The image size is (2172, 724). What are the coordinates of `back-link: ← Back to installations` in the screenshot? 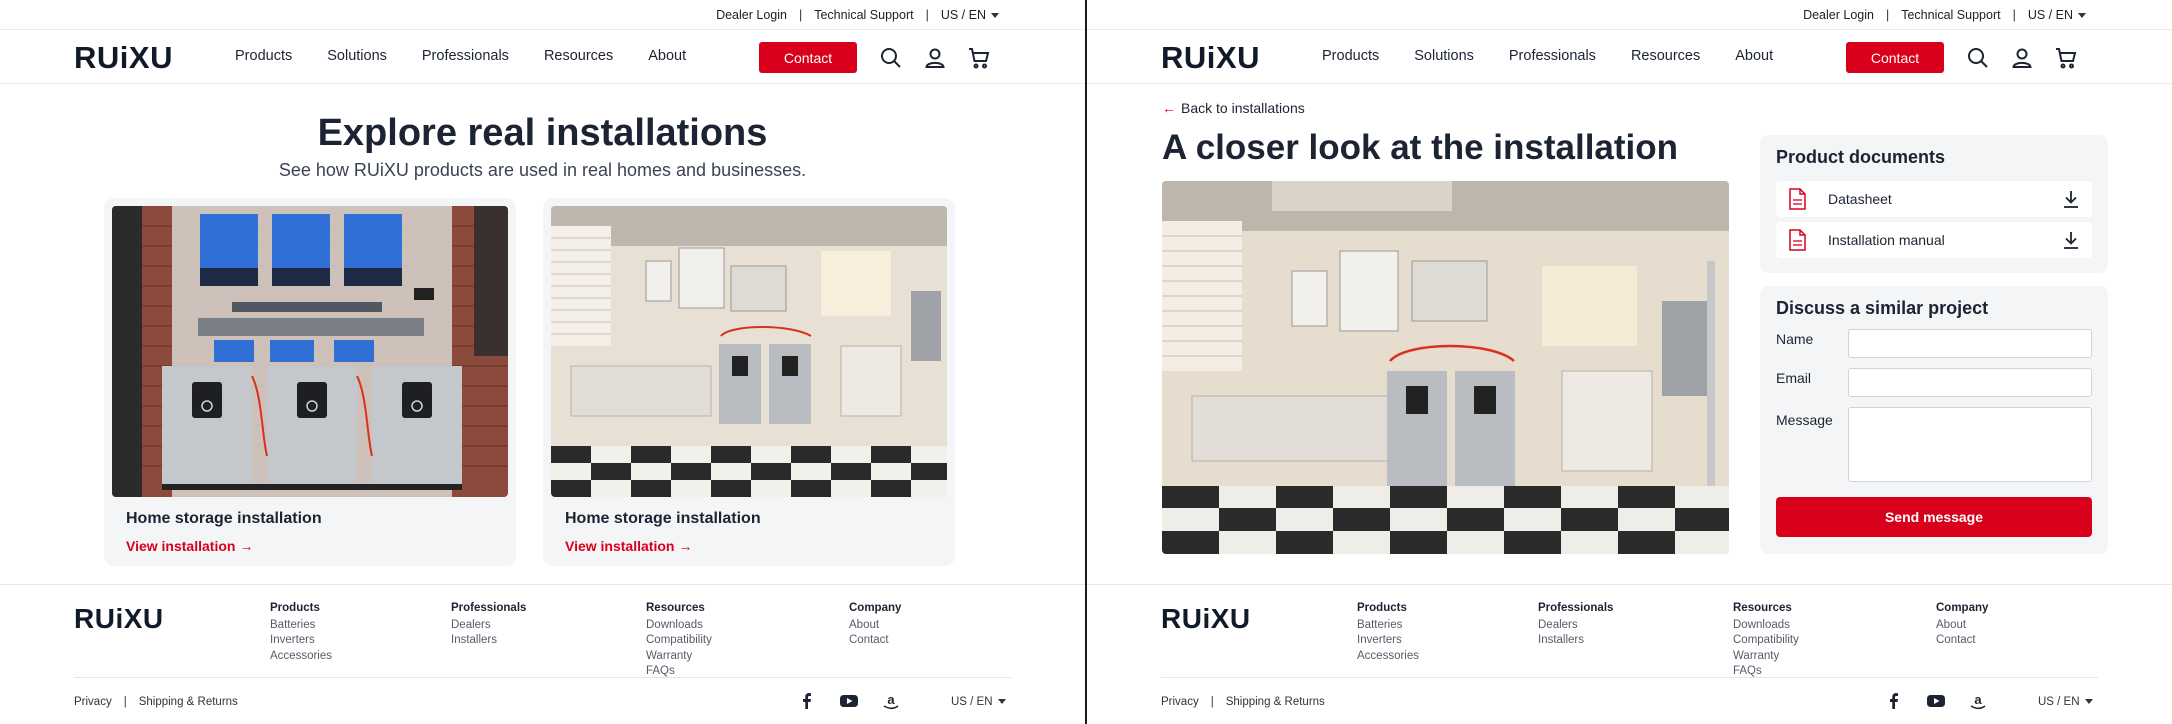 It's located at (1233, 108).